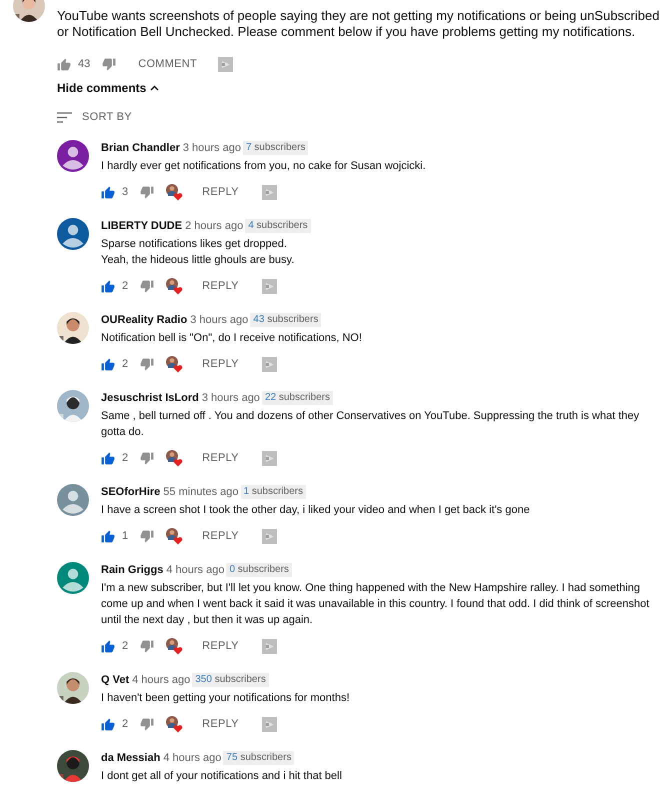  I want to click on subscriber-badge: 43 subscribers, so click(286, 320).